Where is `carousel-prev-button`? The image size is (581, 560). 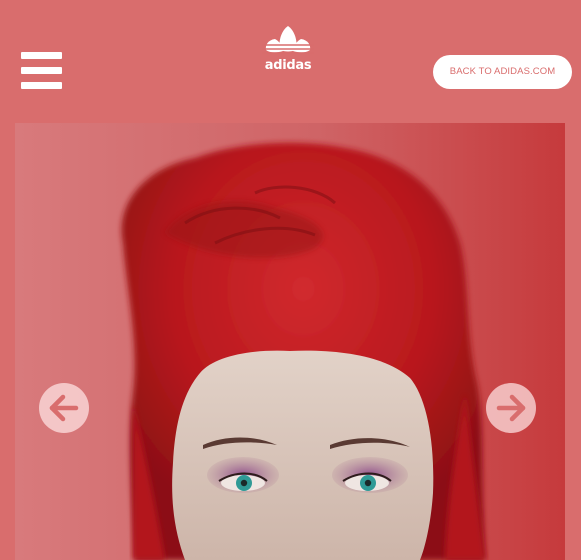 carousel-prev-button is located at coordinates (64, 408).